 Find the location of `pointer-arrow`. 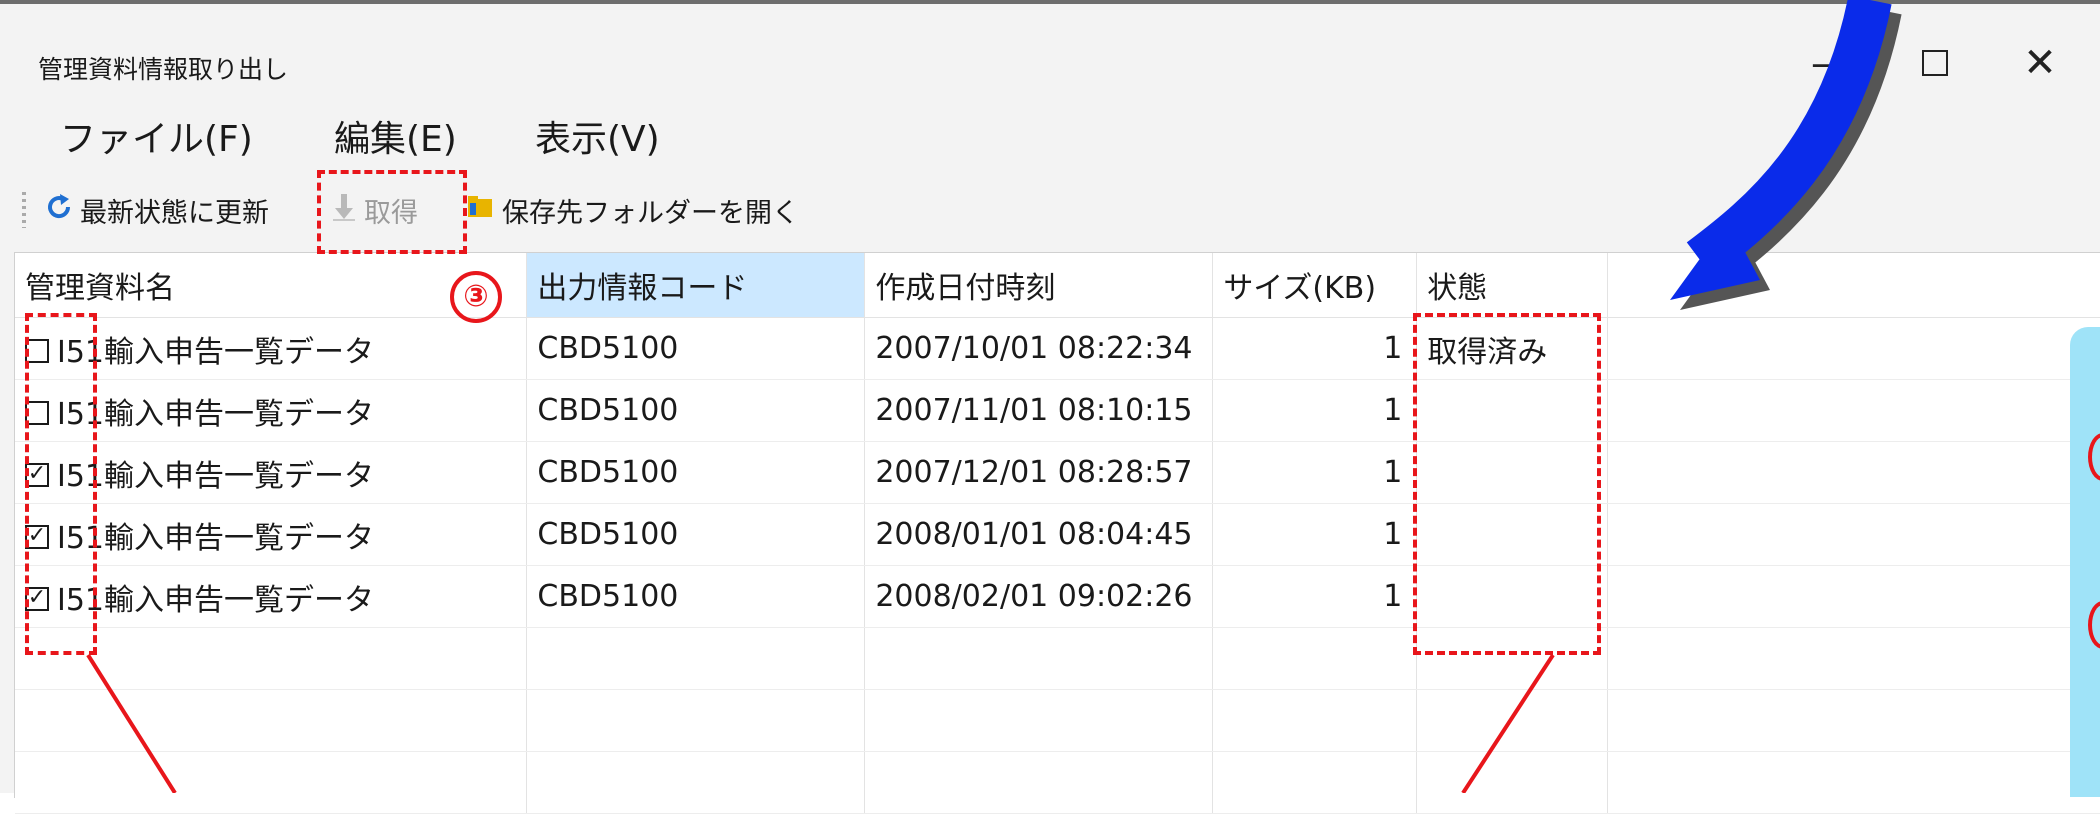

pointer-arrow is located at coordinates (1786, 155).